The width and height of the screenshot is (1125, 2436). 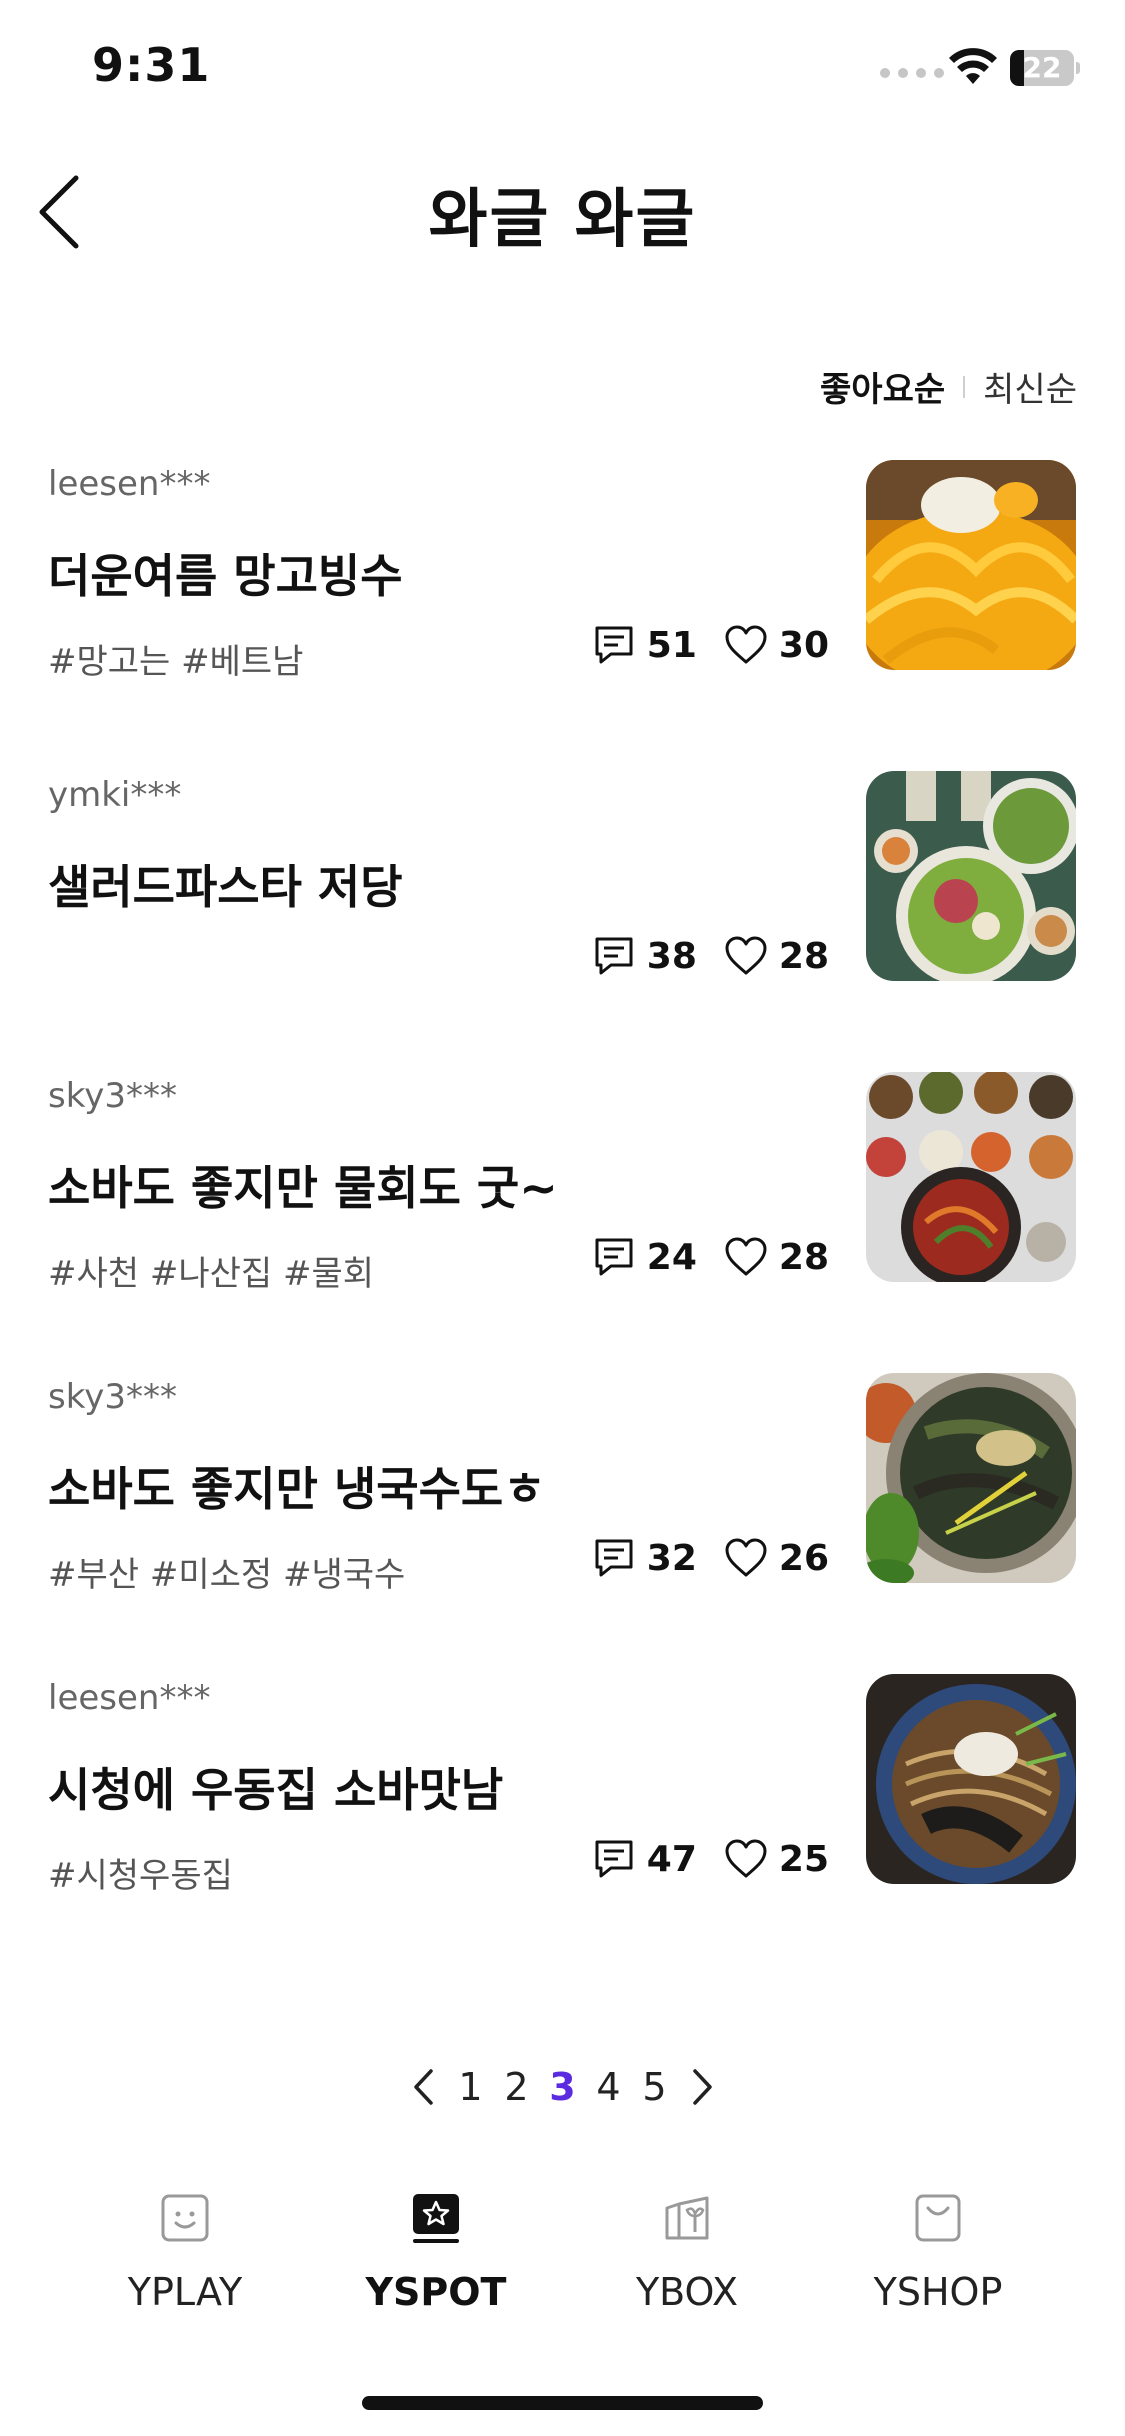 I want to click on like-count: 30, so click(x=776, y=645).